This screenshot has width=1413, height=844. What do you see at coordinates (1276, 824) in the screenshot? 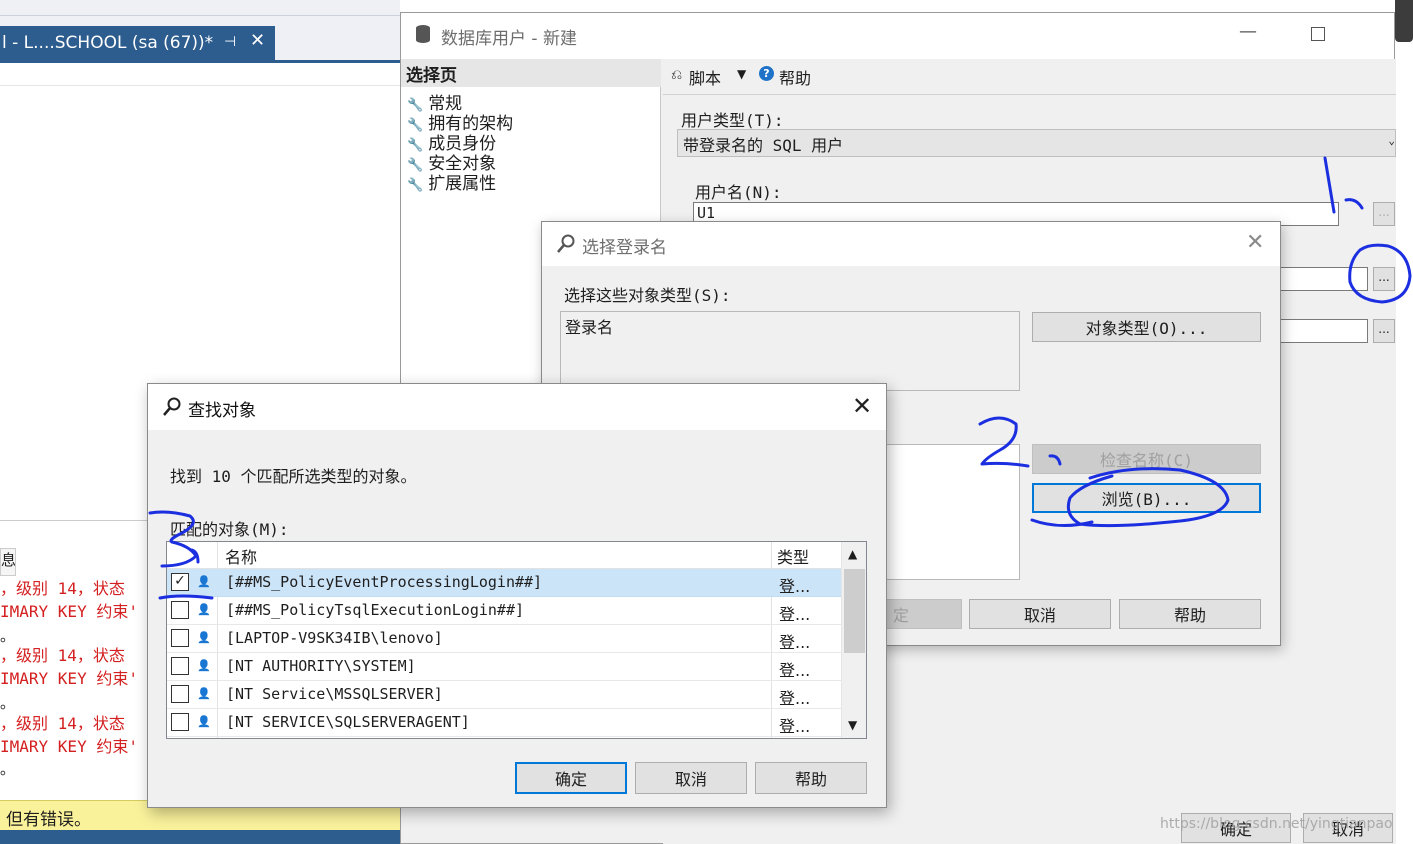
I see `watermark: https://blog.csdn.net/yingtianpao` at bounding box center [1276, 824].